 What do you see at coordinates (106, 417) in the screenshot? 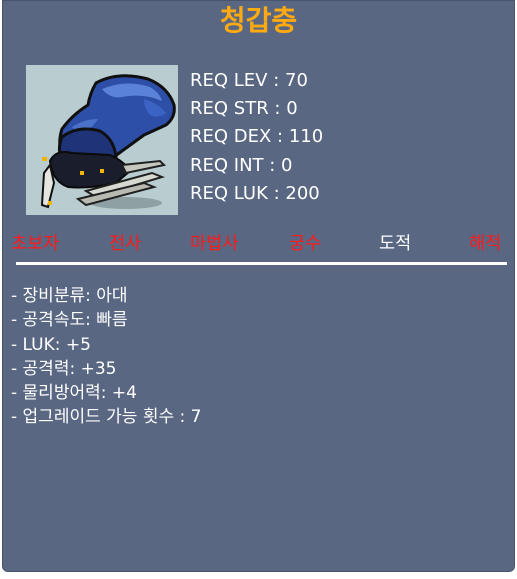
I see `stat-upgrades: - 업그레이드 가능 횟수 : 7` at bounding box center [106, 417].